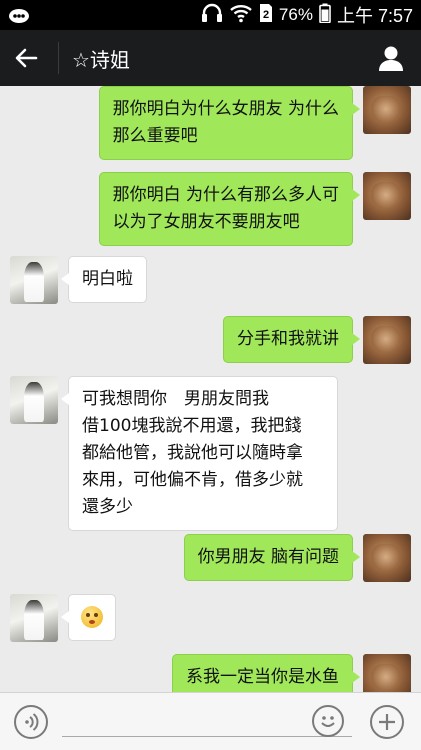  What do you see at coordinates (207, 721) in the screenshot?
I see `message-input` at bounding box center [207, 721].